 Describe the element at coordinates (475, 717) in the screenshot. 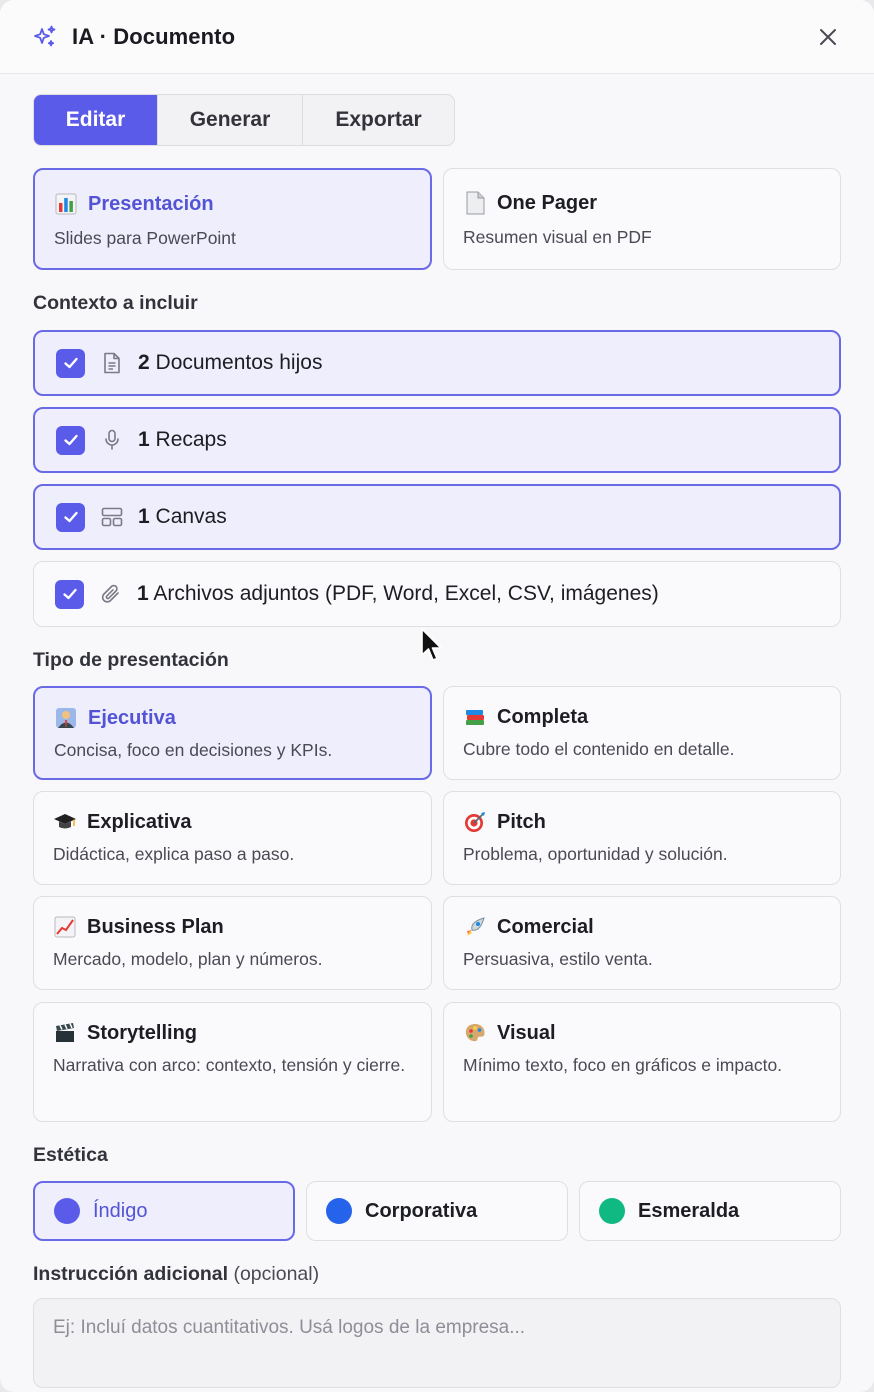

I see `books-icon` at that location.